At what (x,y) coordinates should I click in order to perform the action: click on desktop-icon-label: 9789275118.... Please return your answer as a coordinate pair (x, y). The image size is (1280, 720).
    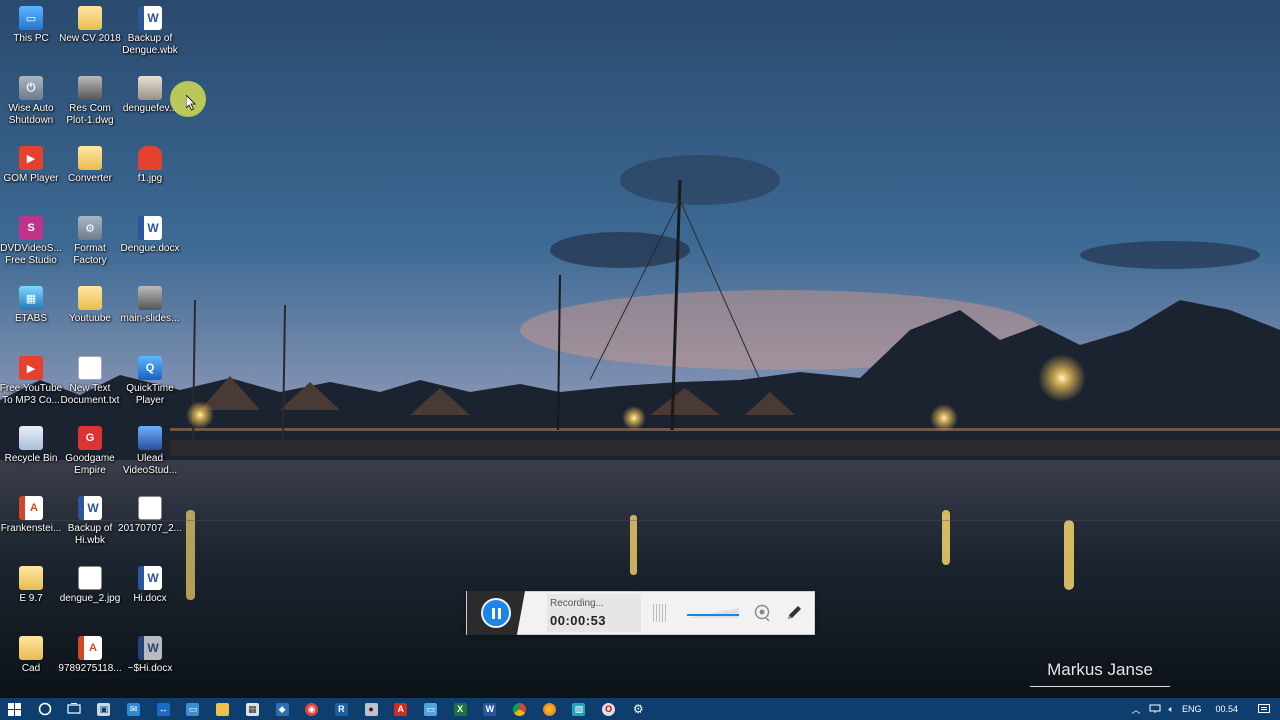
    Looking at the image, I should click on (90, 668).